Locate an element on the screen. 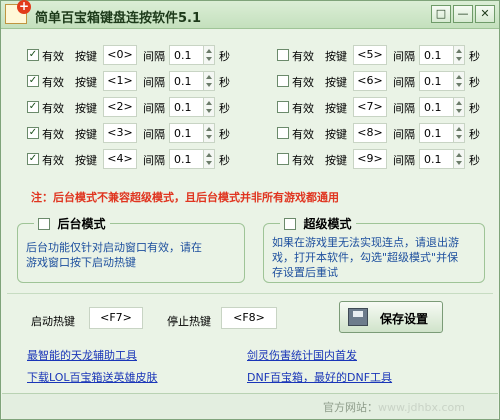 The image size is (500, 420). left-key-field: <0> is located at coordinates (120, 55).